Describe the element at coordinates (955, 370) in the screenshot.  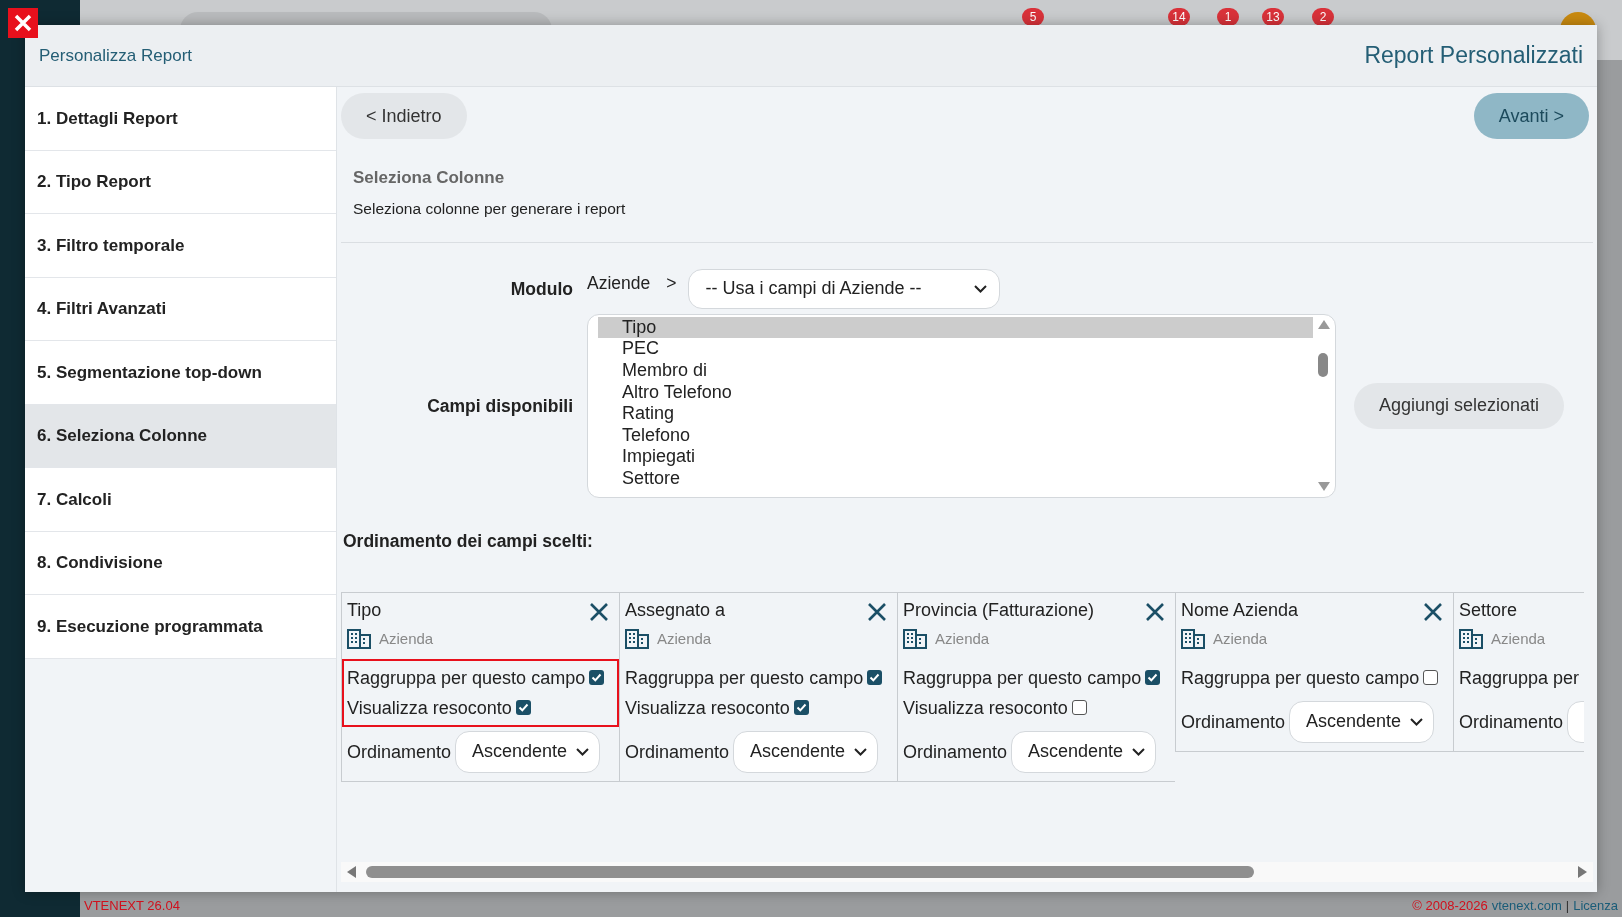
I see `list-option: Membro di` at that location.